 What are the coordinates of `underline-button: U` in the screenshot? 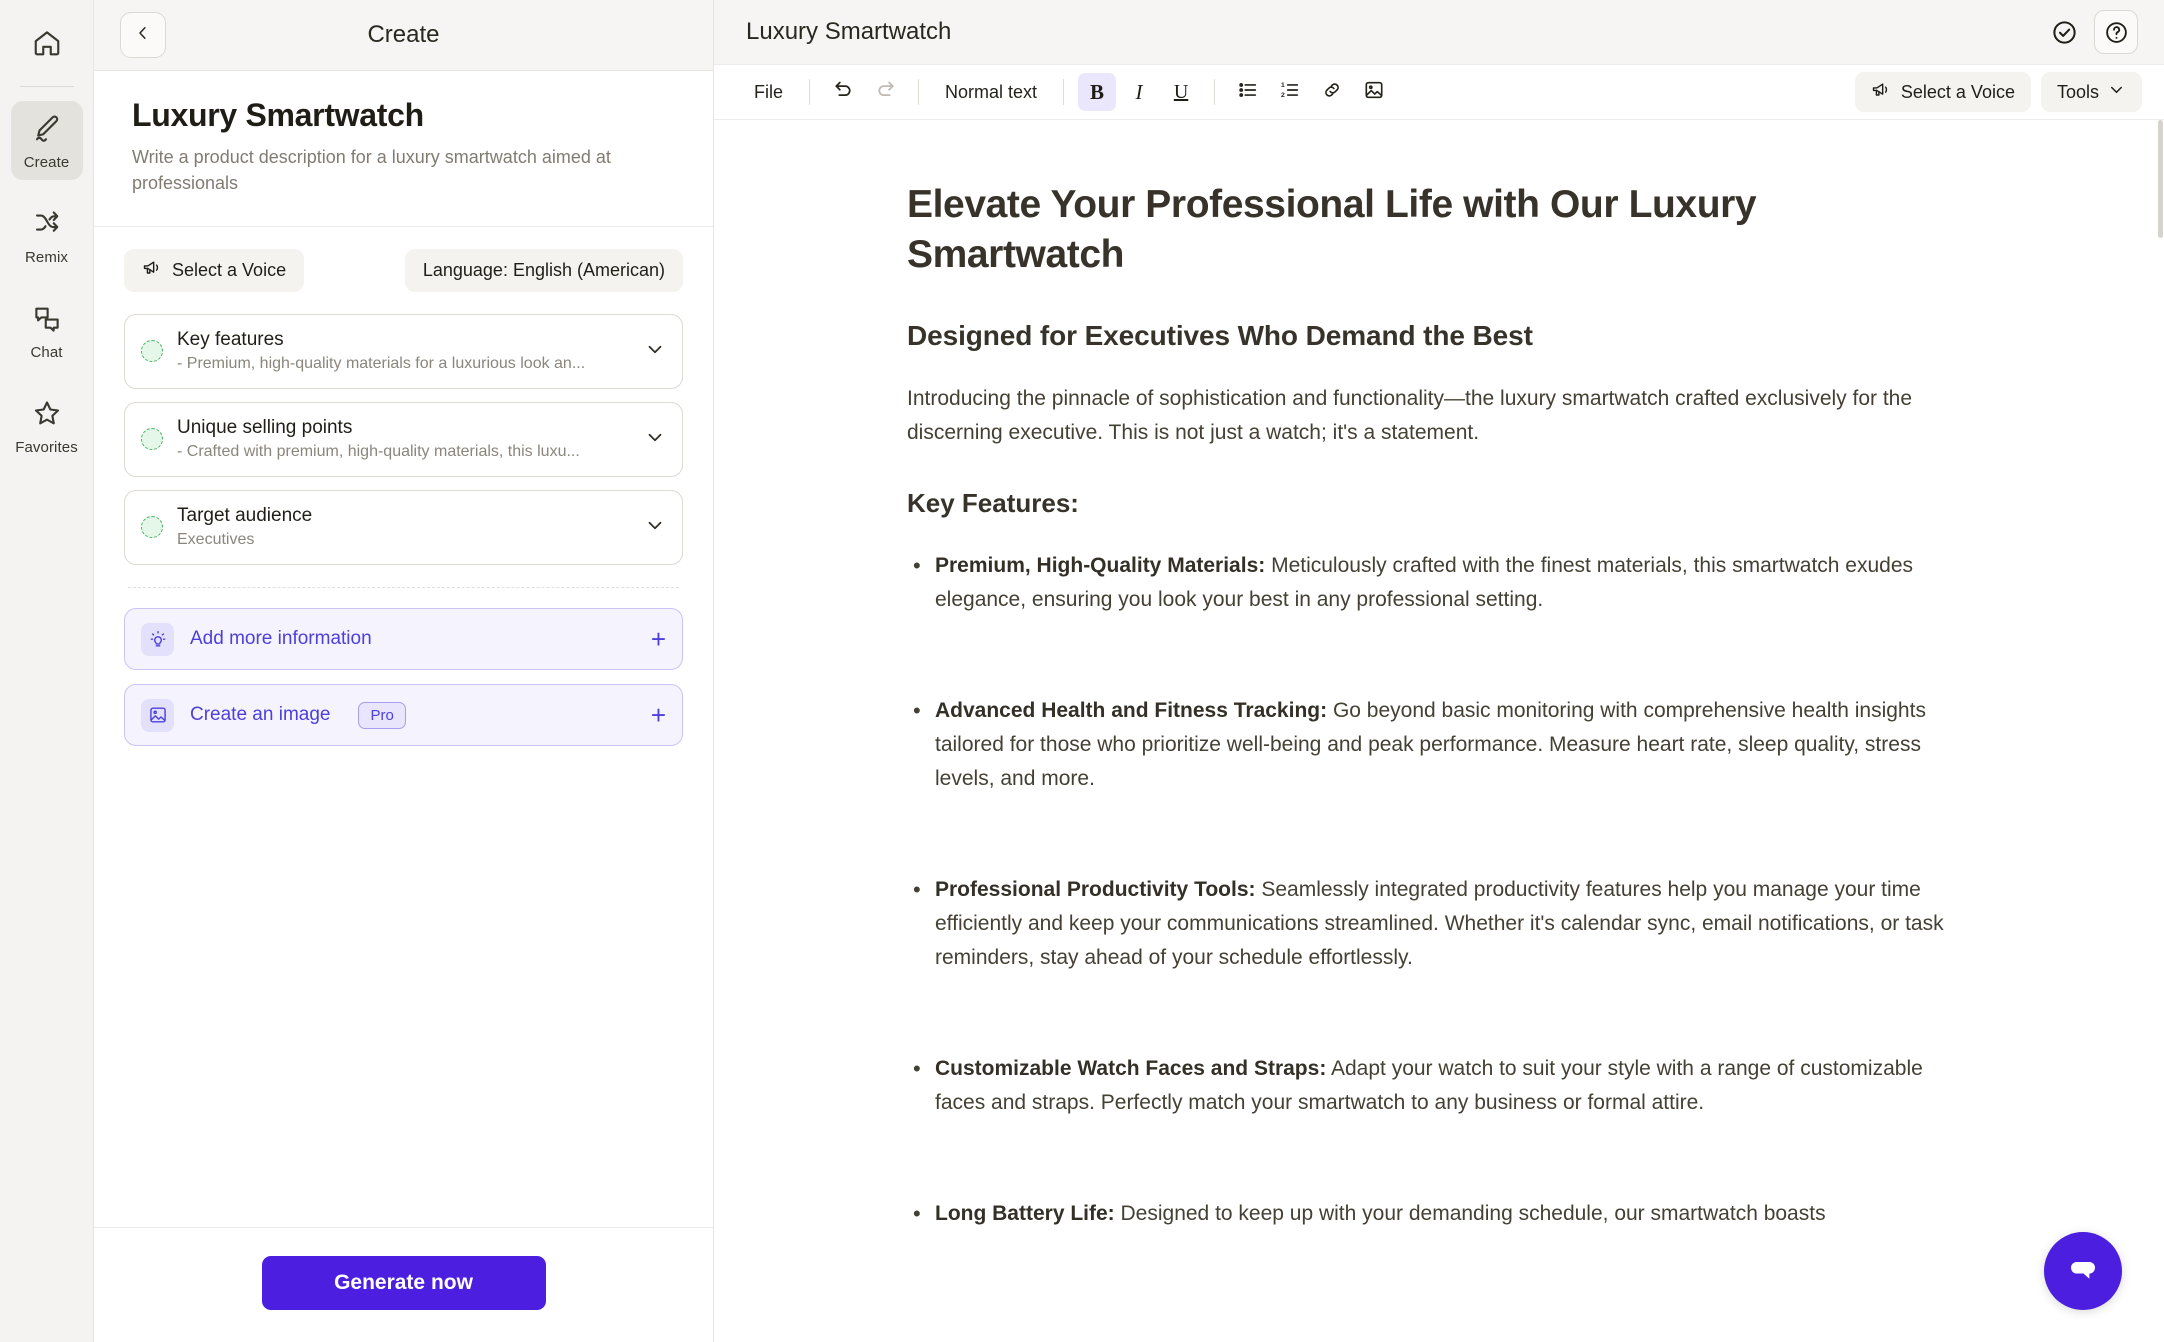 It's located at (1181, 92).